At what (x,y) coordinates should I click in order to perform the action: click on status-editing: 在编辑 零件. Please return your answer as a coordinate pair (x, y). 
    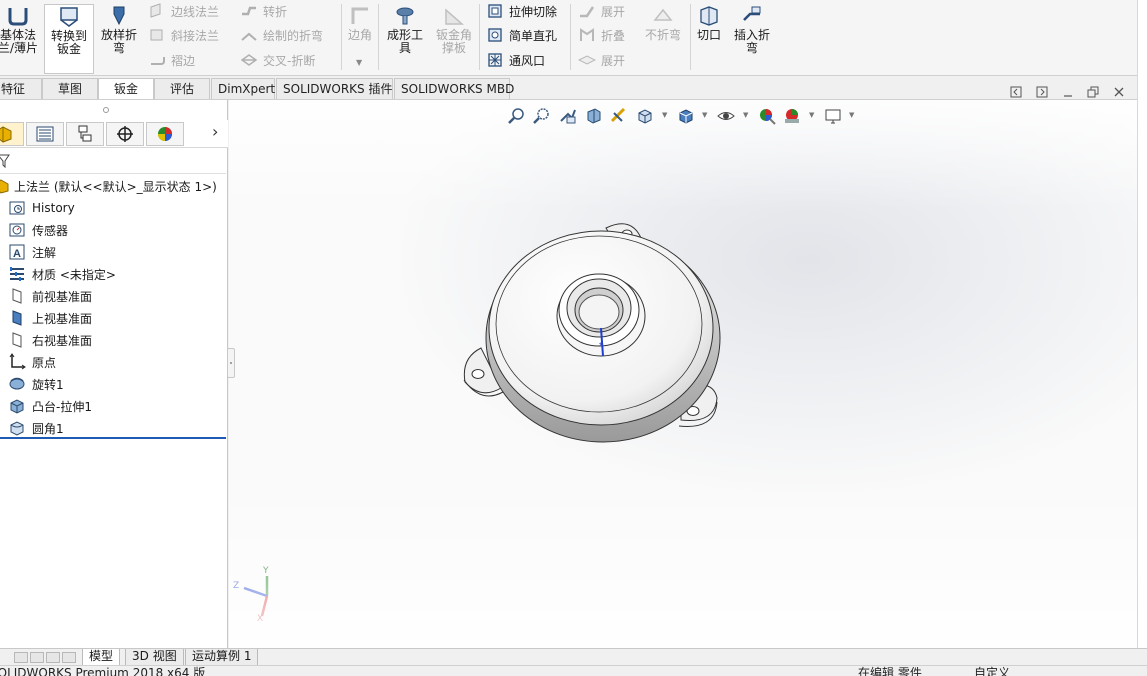
    Looking at the image, I should click on (890, 671).